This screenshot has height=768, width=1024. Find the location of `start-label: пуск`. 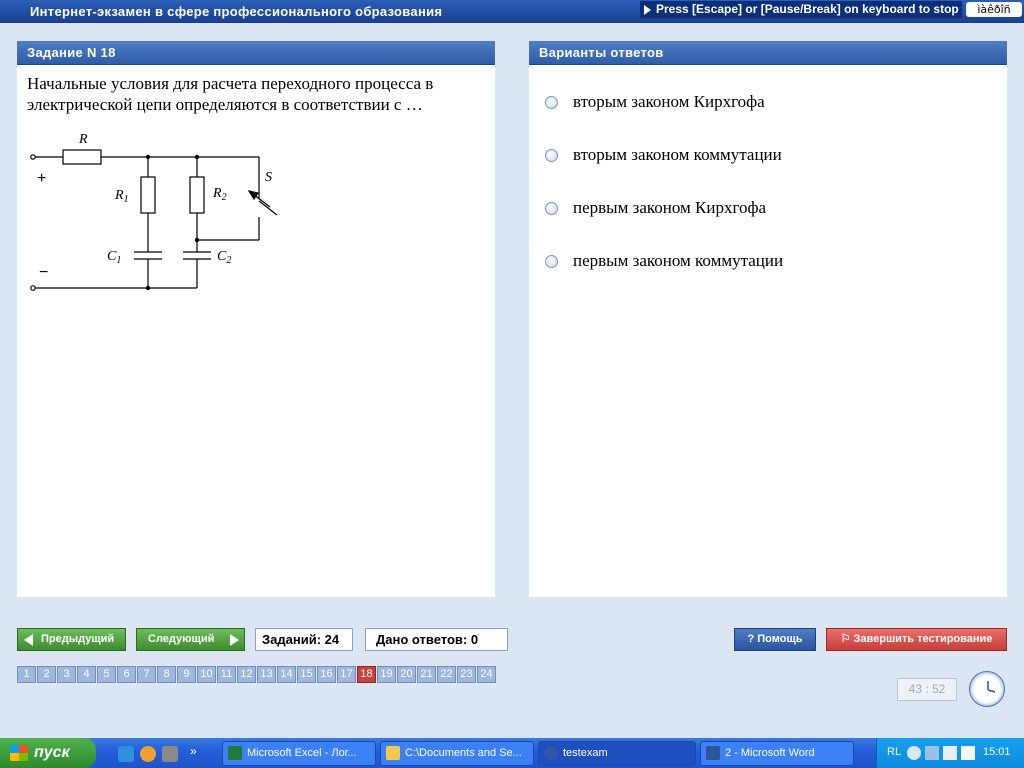

start-label: пуск is located at coordinates (52, 752).